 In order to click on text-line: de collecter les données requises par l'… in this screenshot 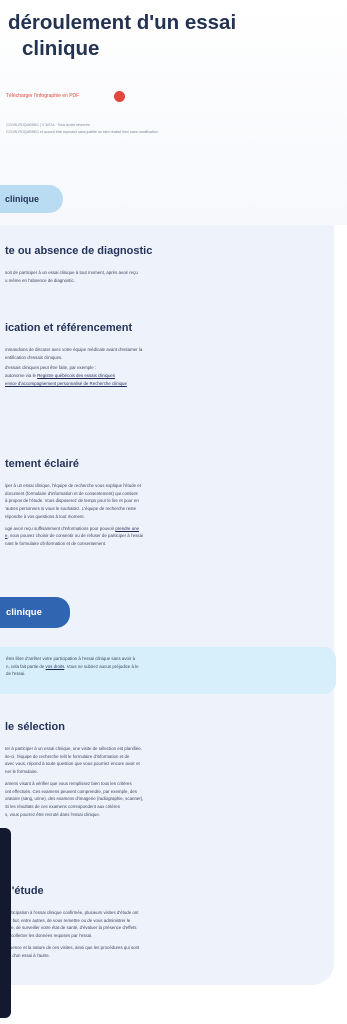, I will do `click(49, 936)`.